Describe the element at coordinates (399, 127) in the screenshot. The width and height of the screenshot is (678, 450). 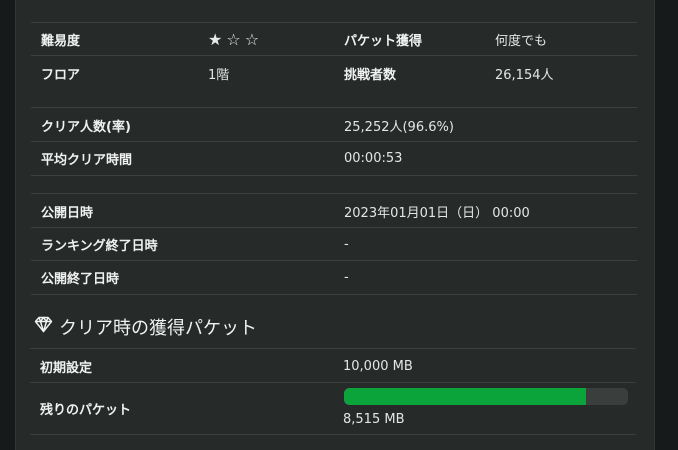
I see `clear-count-value: 25,252人(96.6%)` at that location.